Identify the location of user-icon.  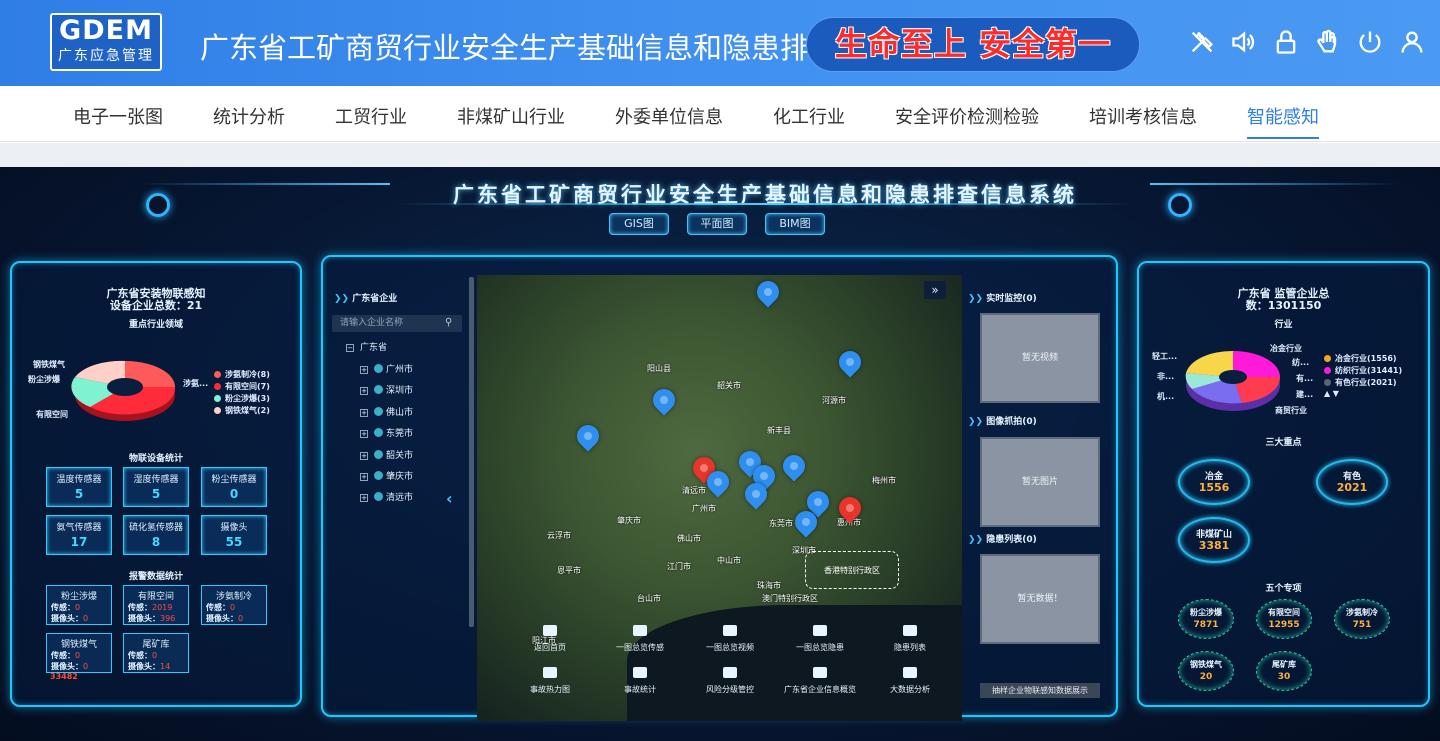
(1412, 42).